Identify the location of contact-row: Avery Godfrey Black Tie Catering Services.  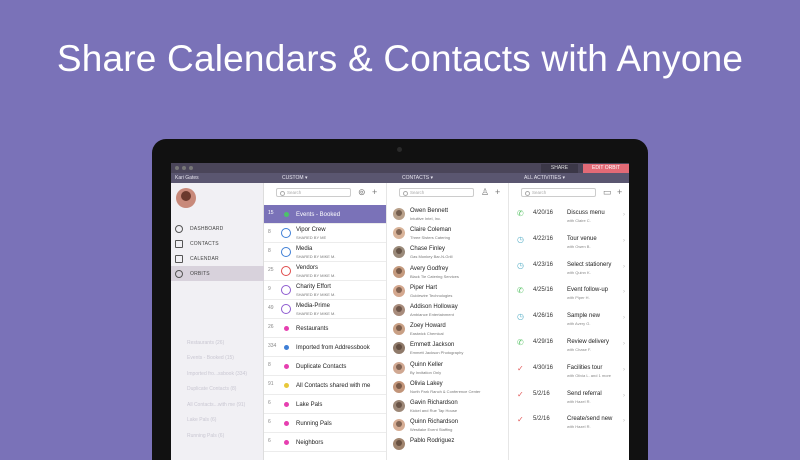
(447, 272).